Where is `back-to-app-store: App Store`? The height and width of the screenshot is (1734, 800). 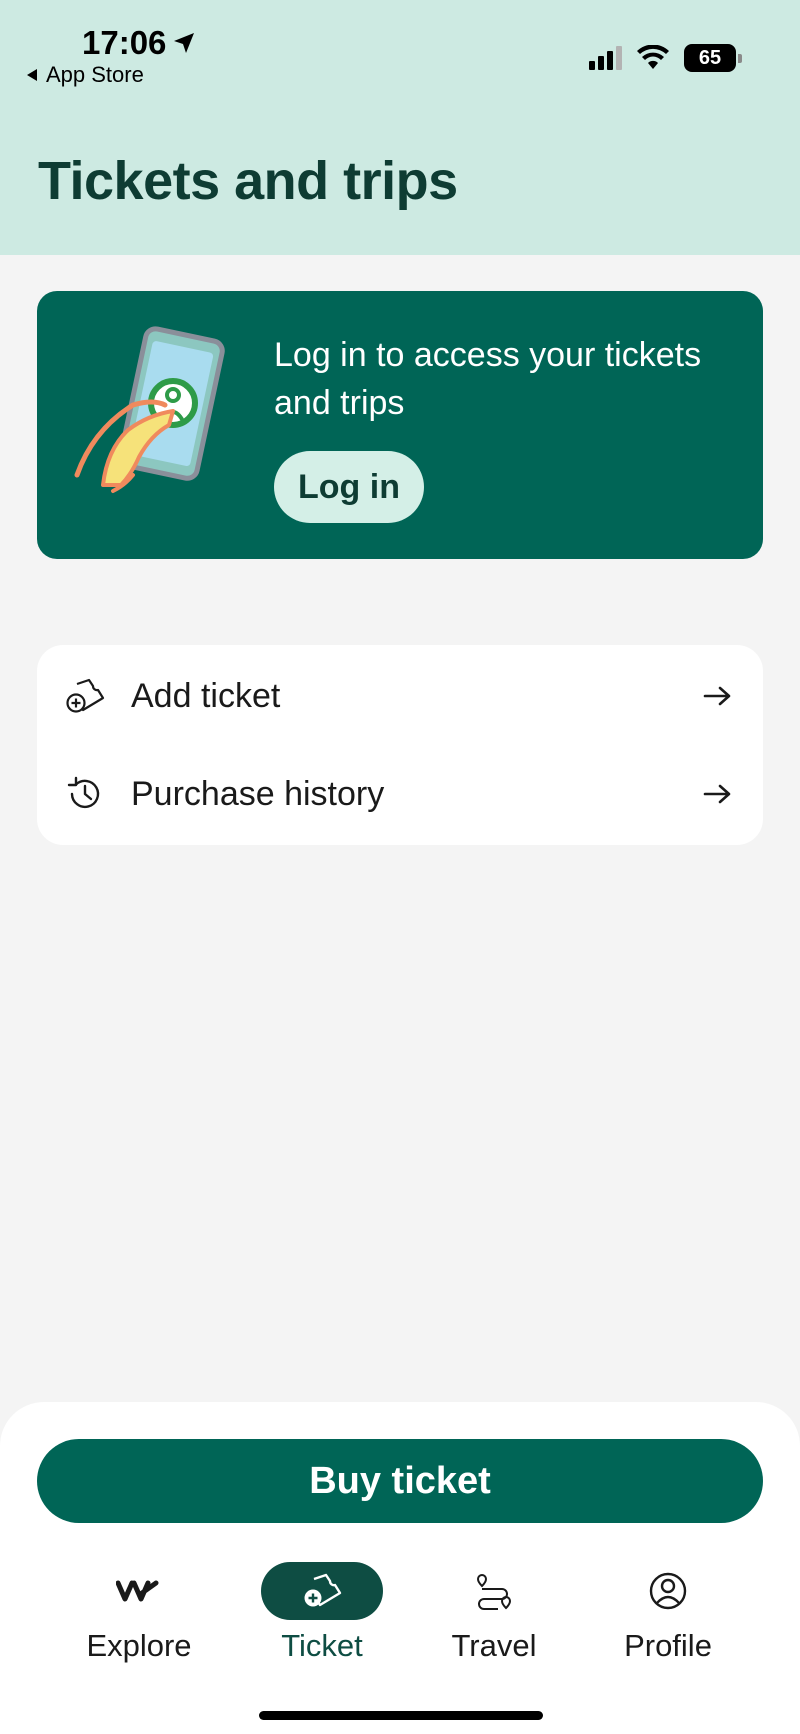
back-to-app-store: App Store is located at coordinates (85, 75).